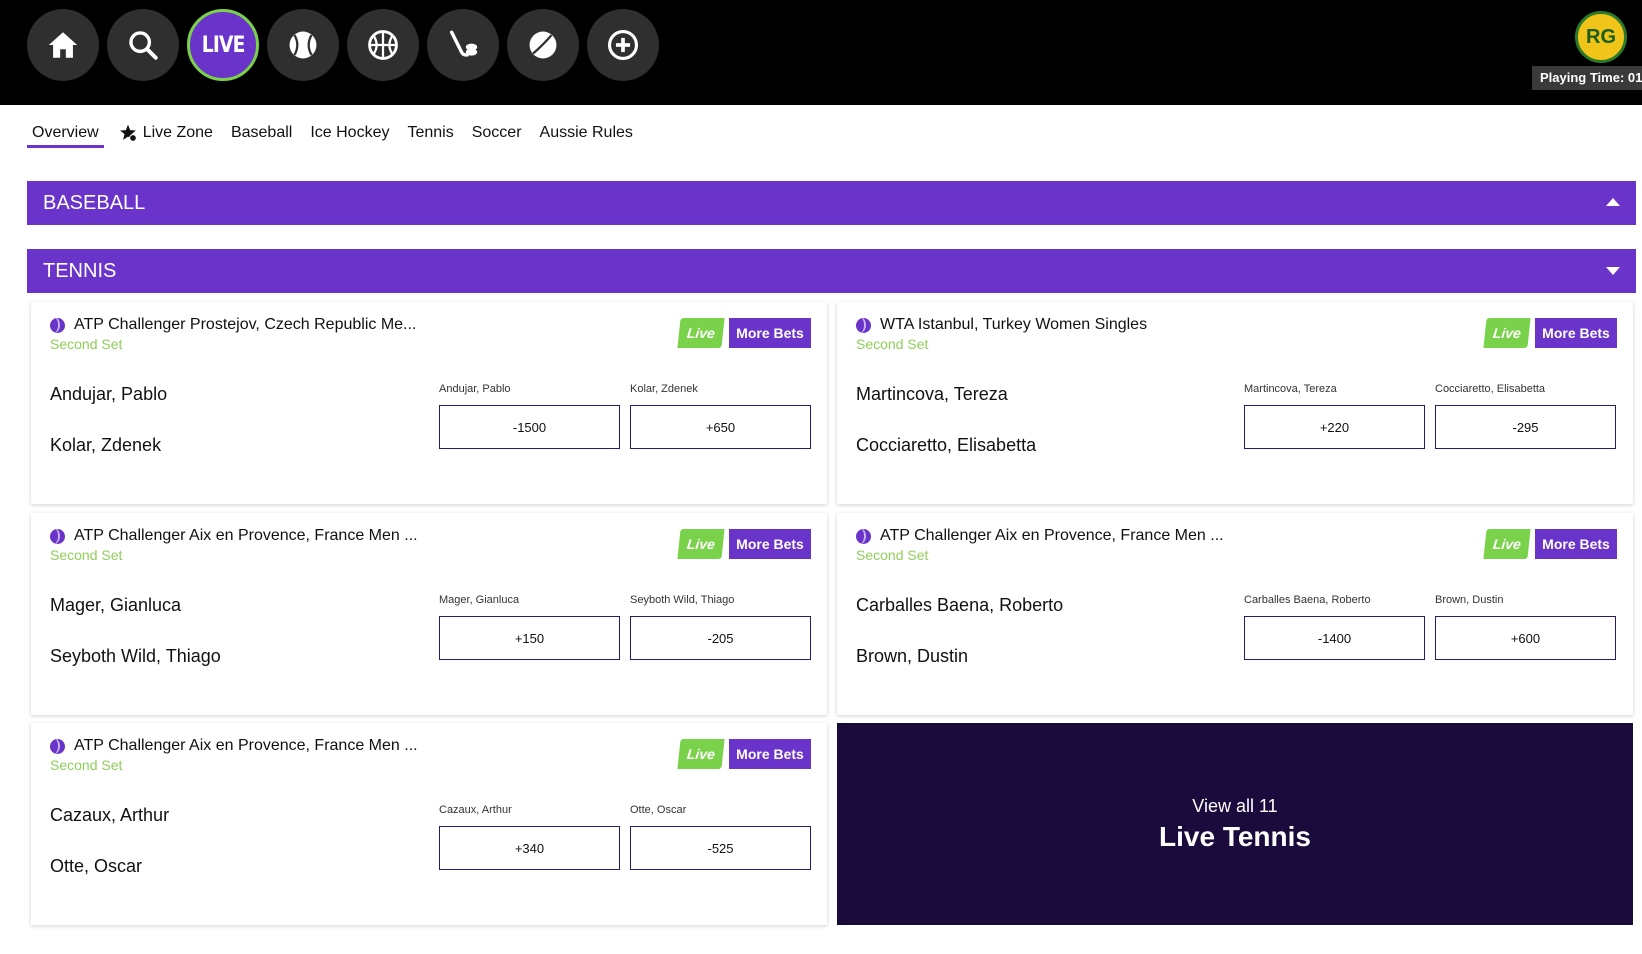 The image size is (1642, 954). Describe the element at coordinates (1469, 600) in the screenshot. I see `odd-2-label: Brown, Dustin` at that location.